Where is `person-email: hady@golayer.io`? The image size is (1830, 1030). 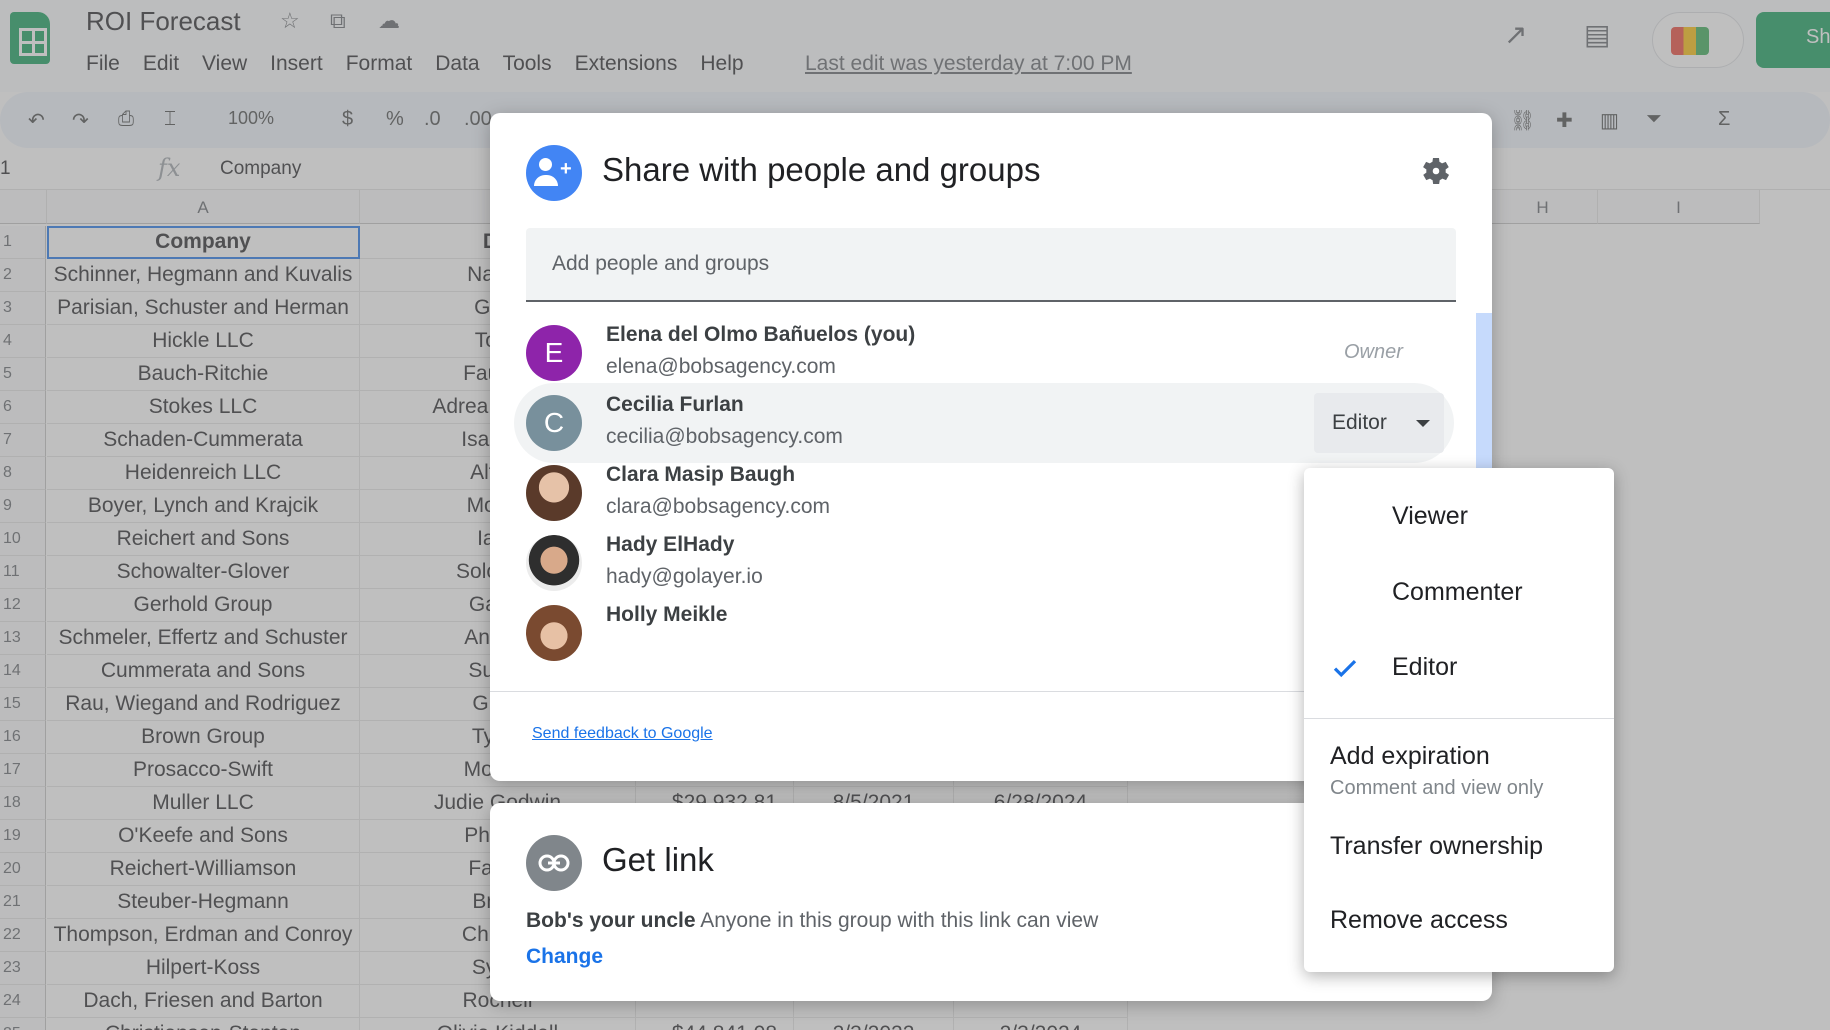
person-email: hady@golayer.io is located at coordinates (684, 576).